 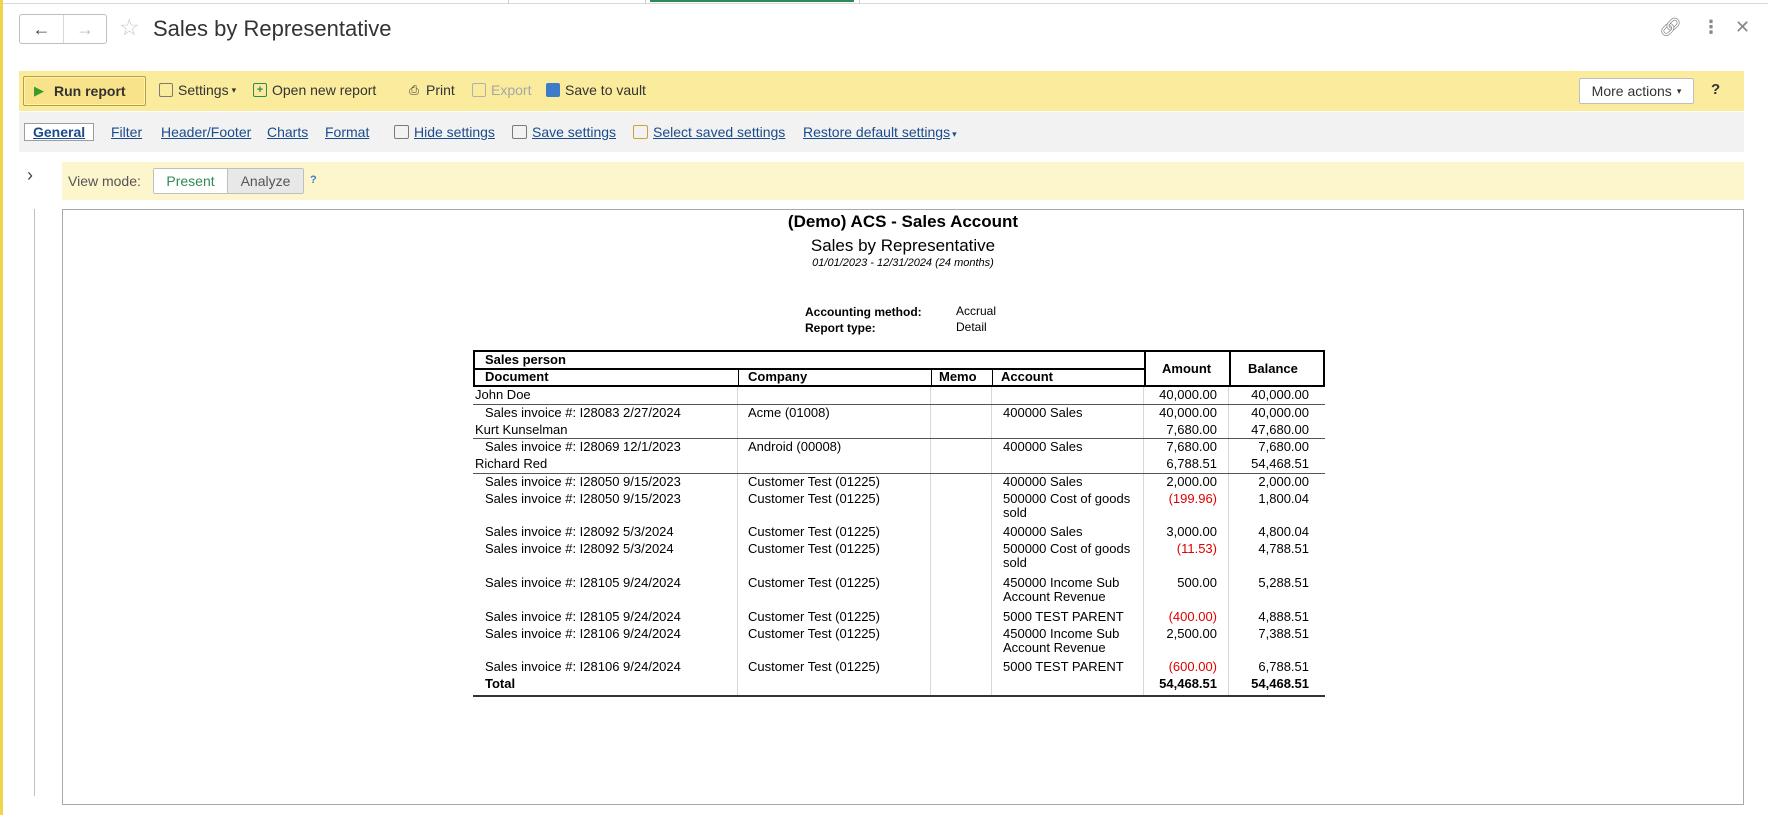 What do you see at coordinates (30, 175) in the screenshot?
I see `expand-panel-chevron-icon: ›` at bounding box center [30, 175].